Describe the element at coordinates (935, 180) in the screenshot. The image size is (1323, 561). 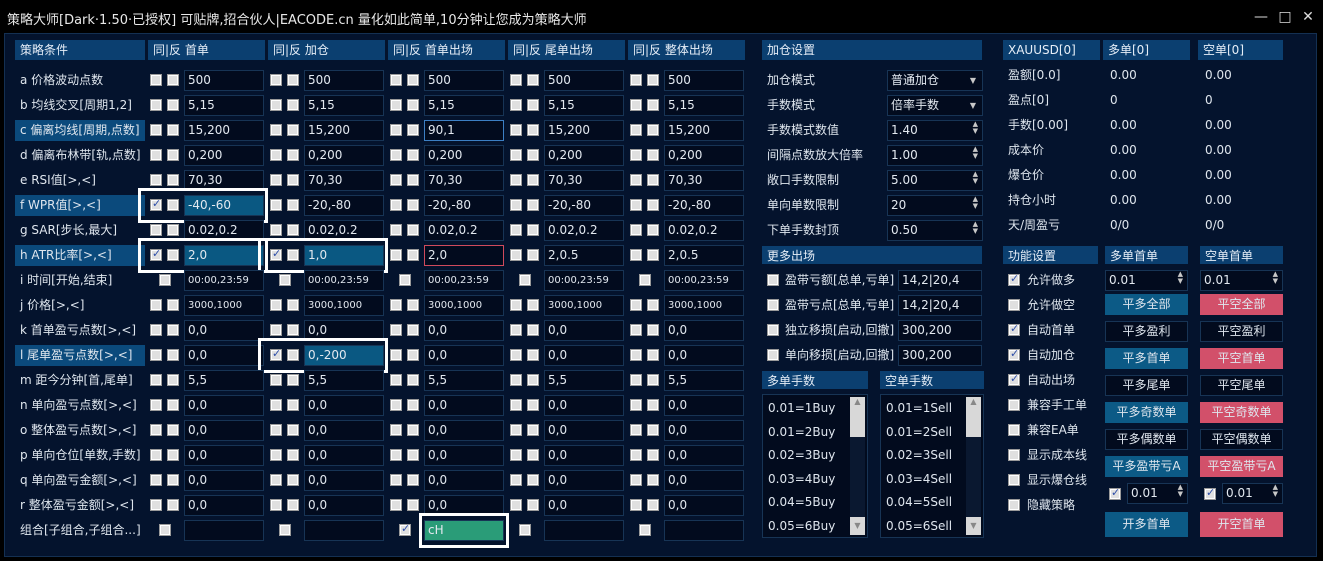
I see `setting-spin: 5.00 ▲ ▼` at that location.